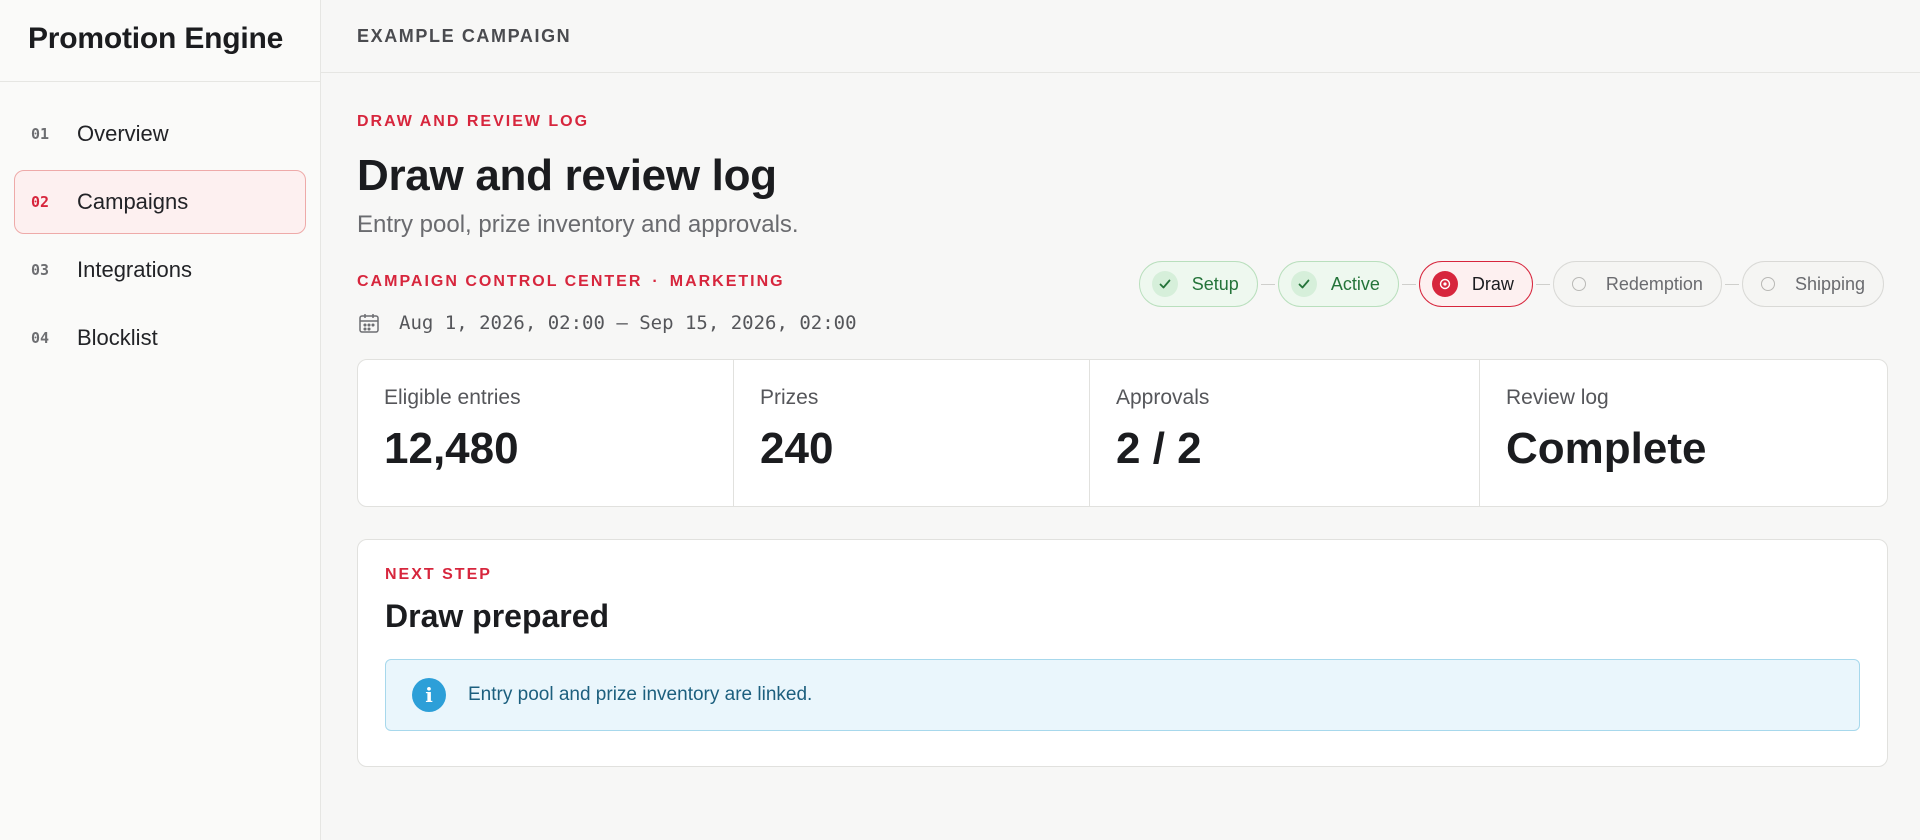 This screenshot has width=1920, height=840. What do you see at coordinates (1159, 448) in the screenshot?
I see `stat-value: 2 / 2` at bounding box center [1159, 448].